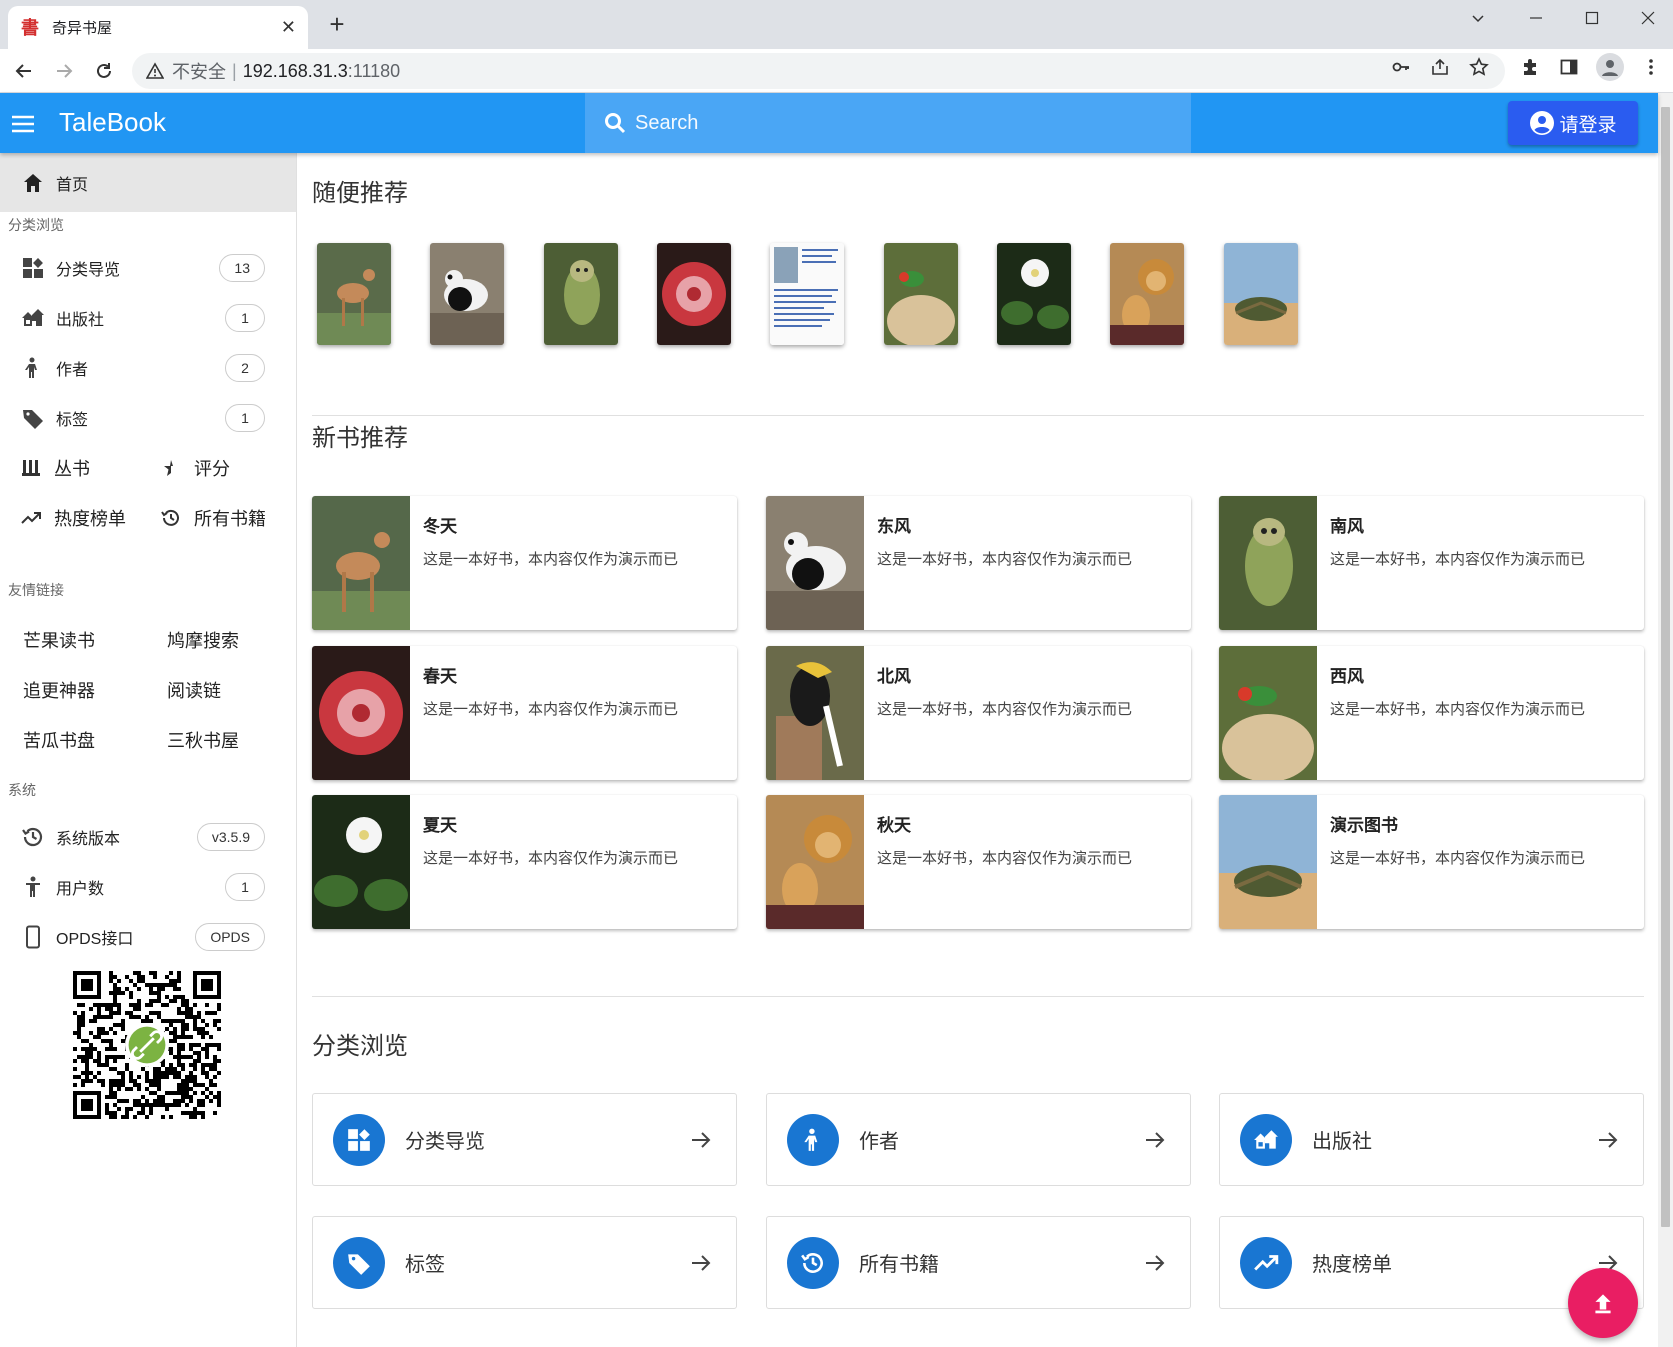 The image size is (1673, 1347). What do you see at coordinates (148, 418) in the screenshot?
I see `sidebar-item-tag: 标签 1` at bounding box center [148, 418].